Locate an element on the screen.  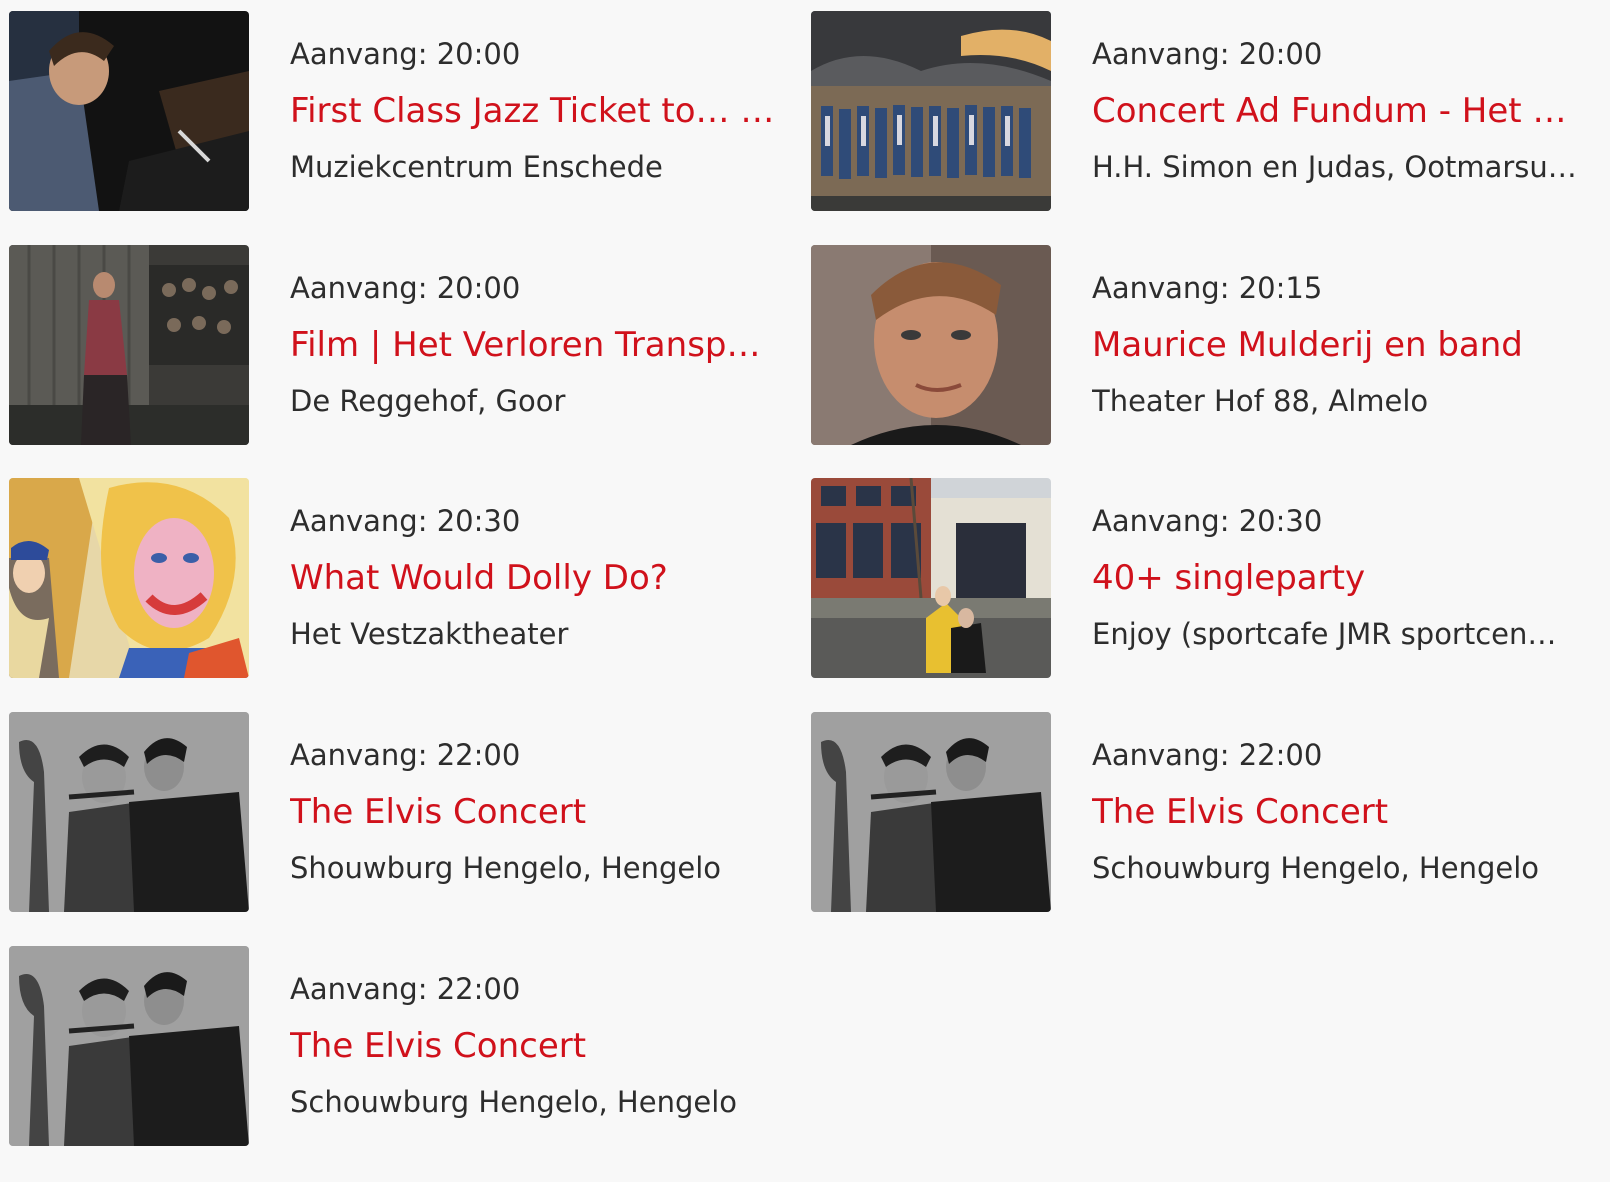
venue-label: Shouwburg Hengelo, Hengelo is located at coordinates (506, 868).